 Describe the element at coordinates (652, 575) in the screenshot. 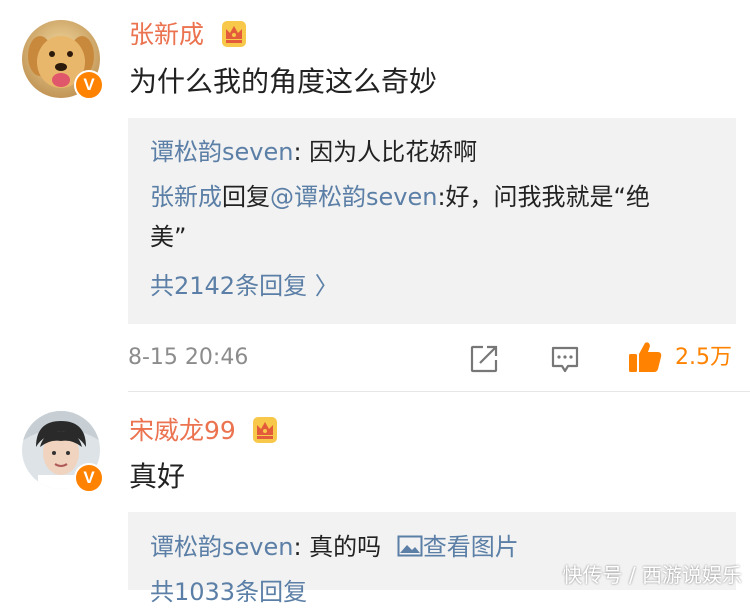

I see `watermark: 快传号 / 西游说娱乐` at that location.